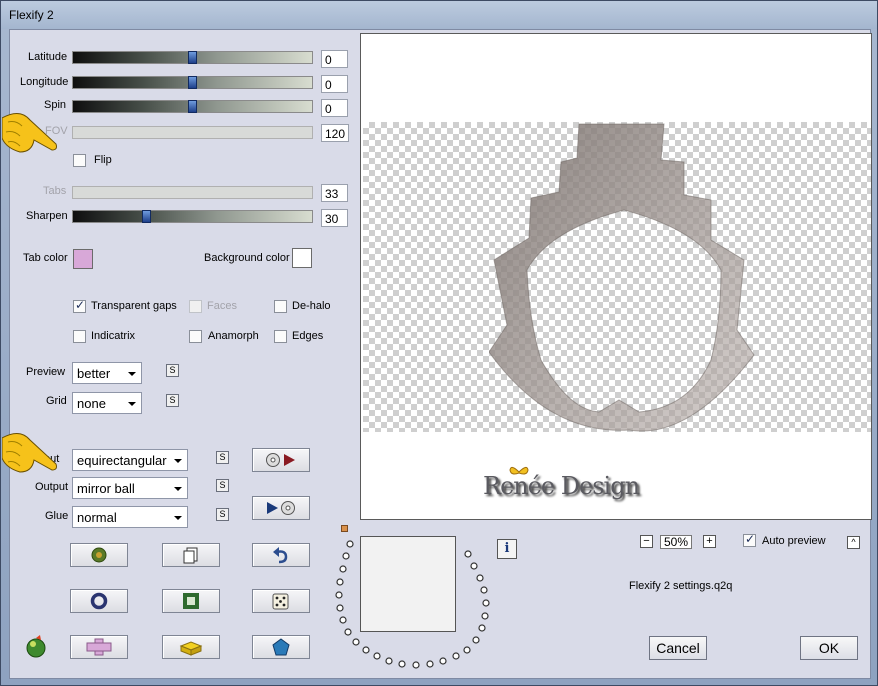 This screenshot has height=686, width=878. What do you see at coordinates (334, 108) in the screenshot?
I see `spin-value: 0` at bounding box center [334, 108].